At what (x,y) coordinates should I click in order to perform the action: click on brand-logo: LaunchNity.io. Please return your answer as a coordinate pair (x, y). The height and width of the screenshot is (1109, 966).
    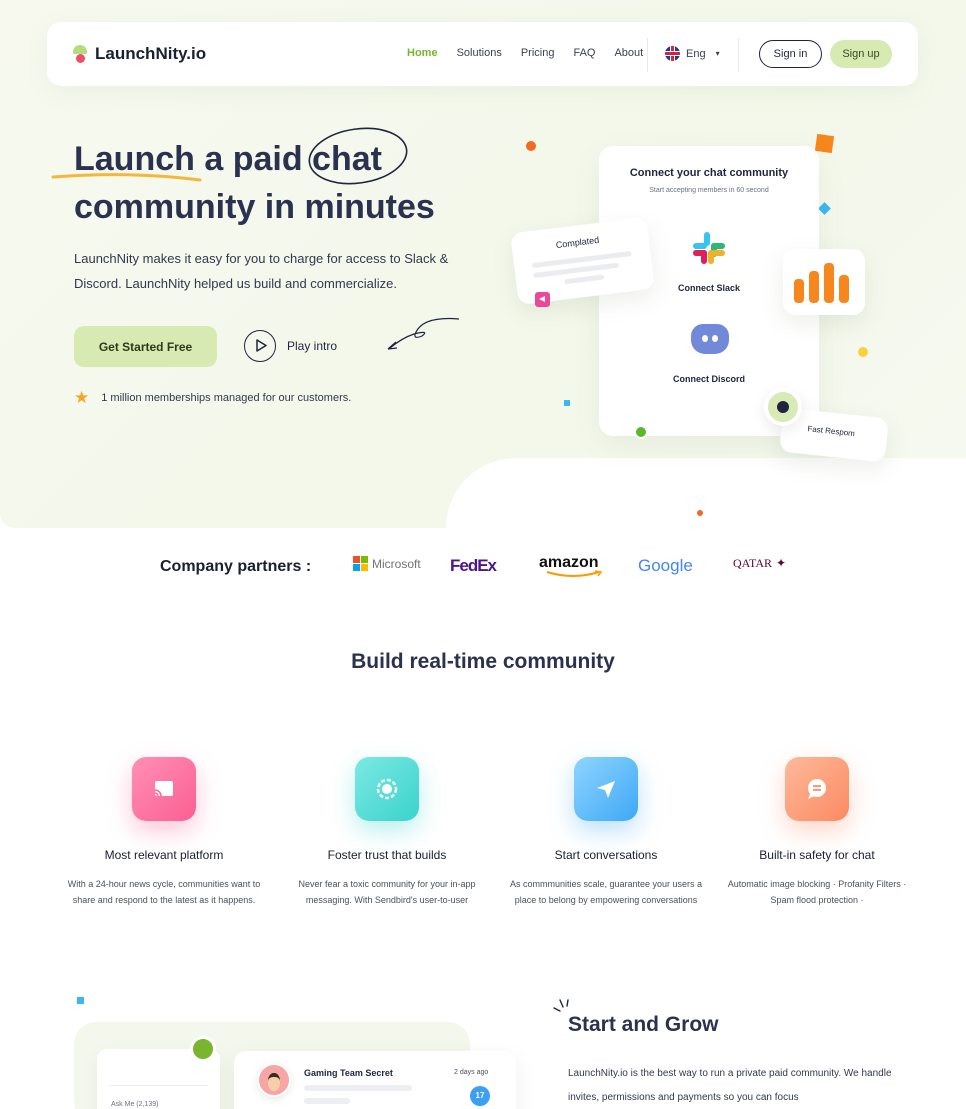
    Looking at the image, I should click on (139, 54).